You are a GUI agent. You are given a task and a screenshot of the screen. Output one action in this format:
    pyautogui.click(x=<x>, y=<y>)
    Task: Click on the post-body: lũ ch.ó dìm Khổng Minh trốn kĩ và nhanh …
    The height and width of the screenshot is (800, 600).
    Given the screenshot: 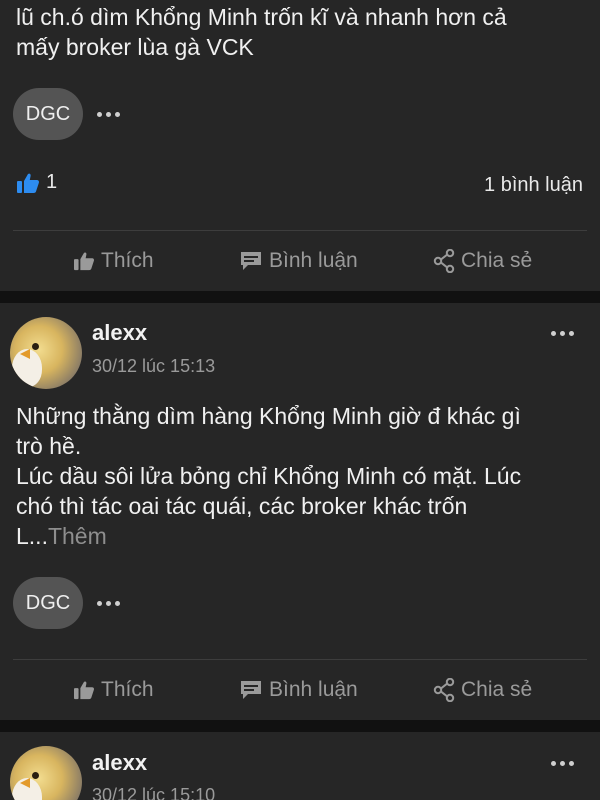 What is the action you would take?
    pyautogui.click(x=261, y=32)
    